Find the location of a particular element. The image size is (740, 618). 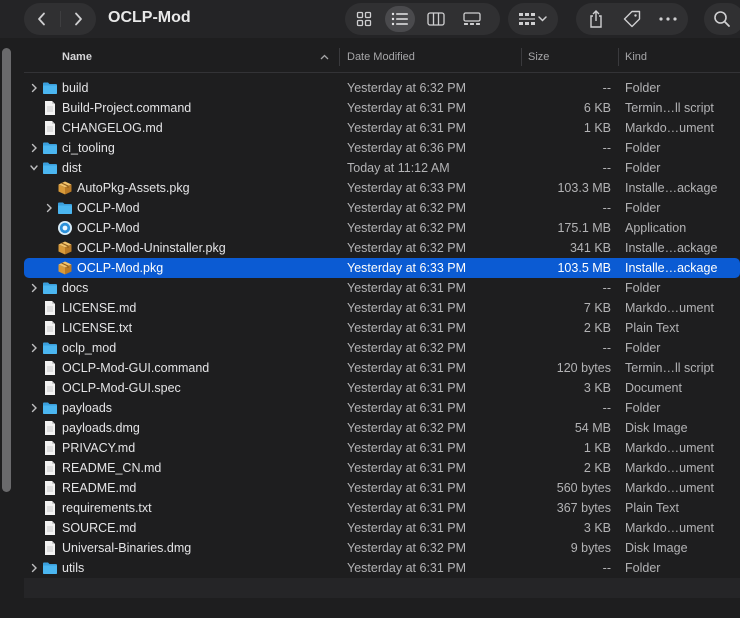

file-kind: Installe…ackage is located at coordinates (671, 248).